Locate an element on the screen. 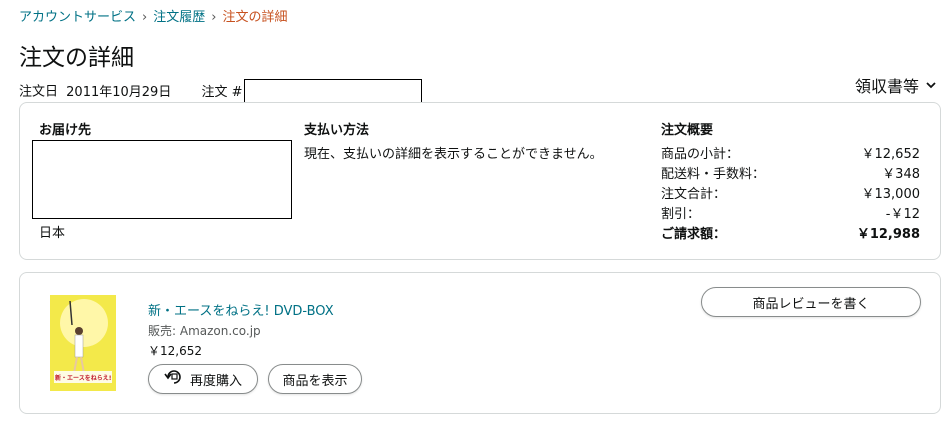 This screenshot has height=426, width=949. summary-row-value: ￥348 is located at coordinates (901, 174).